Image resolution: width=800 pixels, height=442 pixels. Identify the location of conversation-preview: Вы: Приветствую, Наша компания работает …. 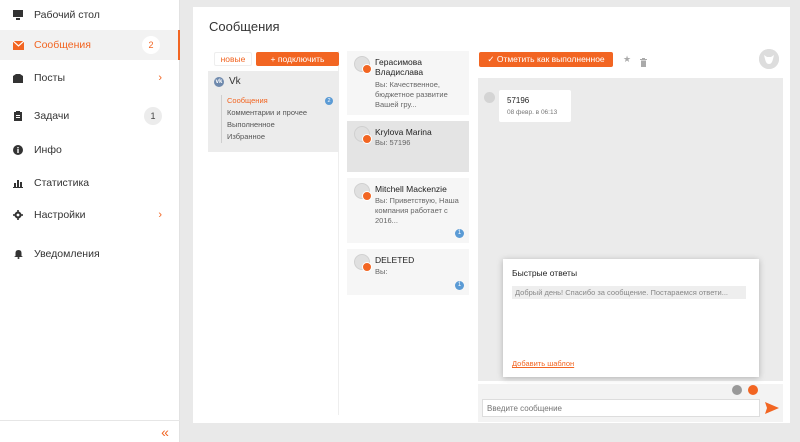
(417, 210).